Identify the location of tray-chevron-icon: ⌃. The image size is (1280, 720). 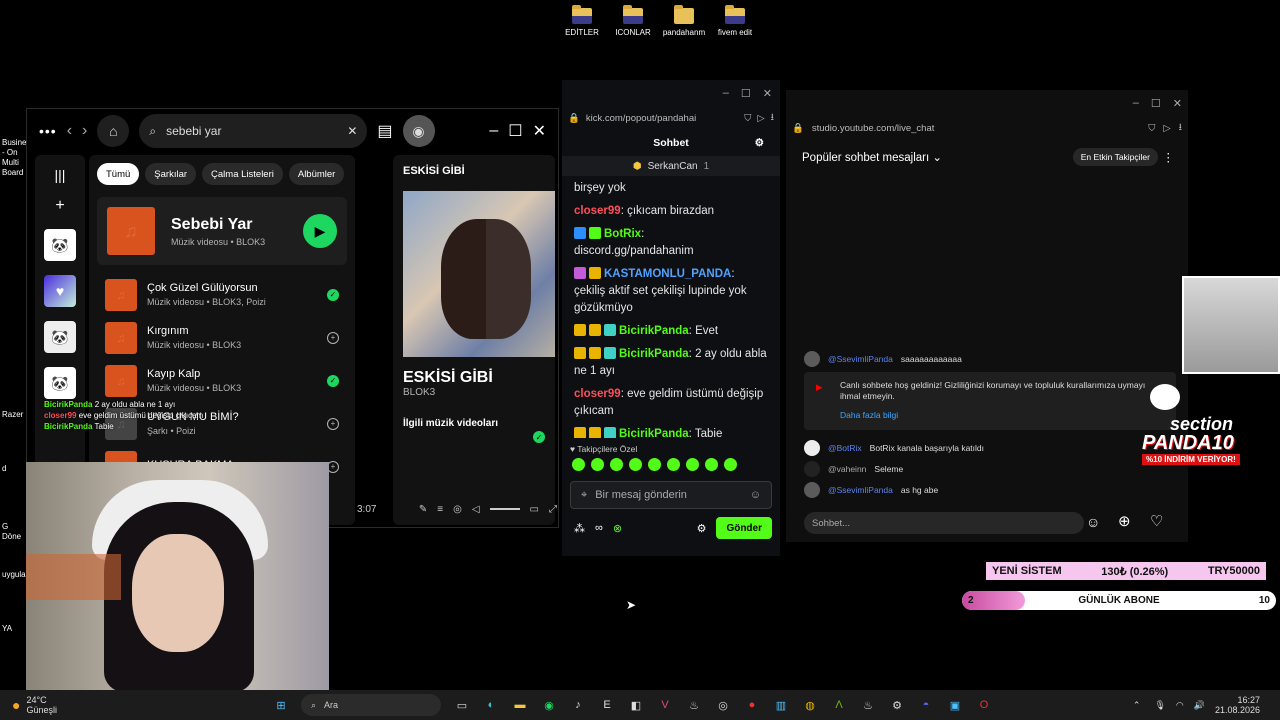
(1137, 705).